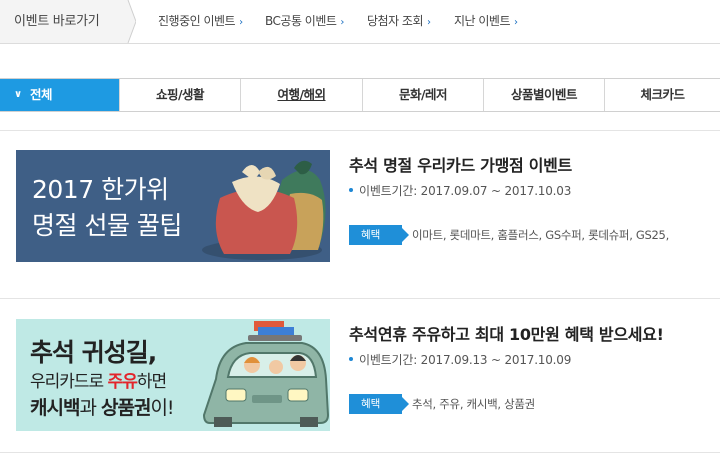  What do you see at coordinates (100, 189) in the screenshot?
I see `banner-headline: 2017 한가위` at bounding box center [100, 189].